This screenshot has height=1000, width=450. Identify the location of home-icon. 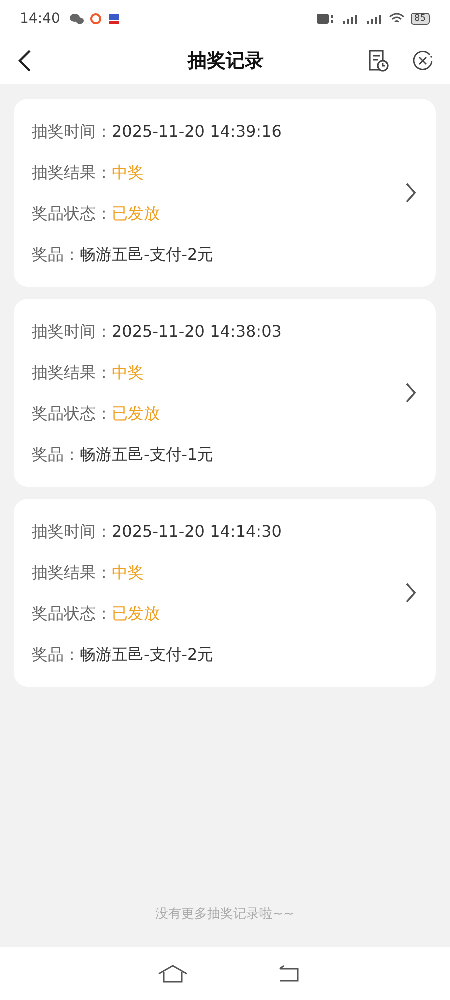
(173, 974).